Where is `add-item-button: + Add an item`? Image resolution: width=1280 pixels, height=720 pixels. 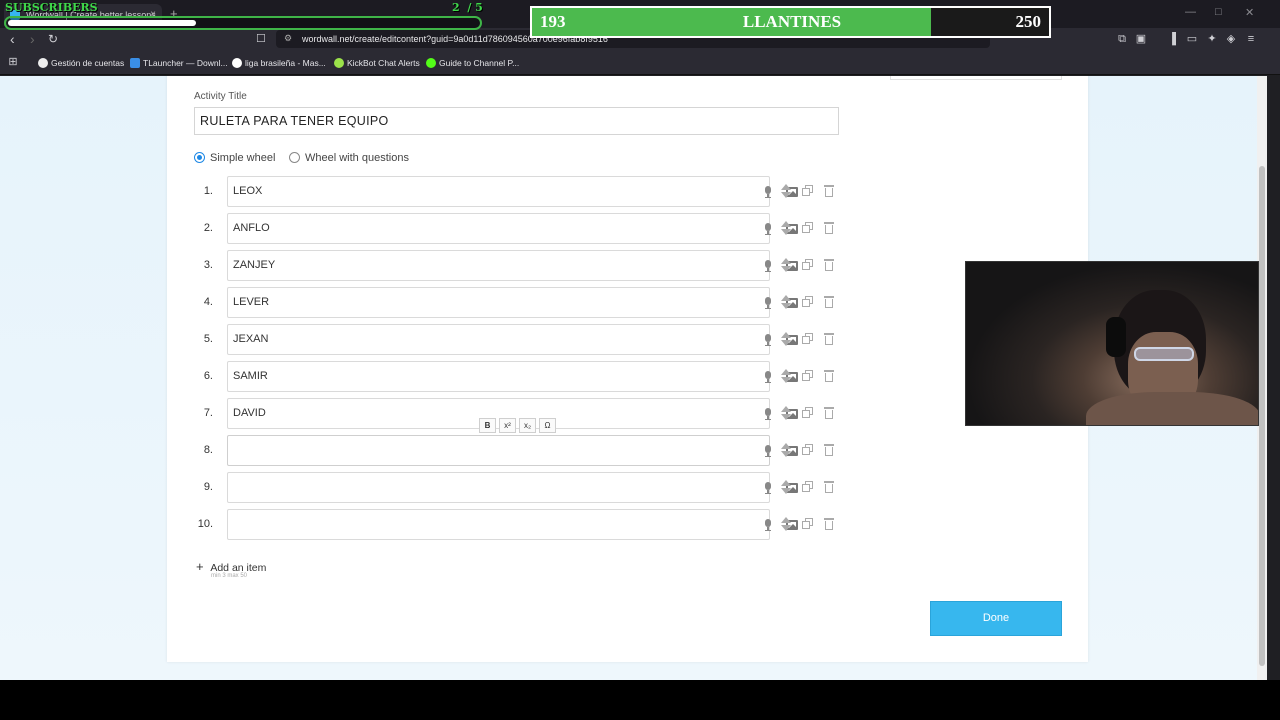
add-item-button: + Add an item is located at coordinates (231, 566).